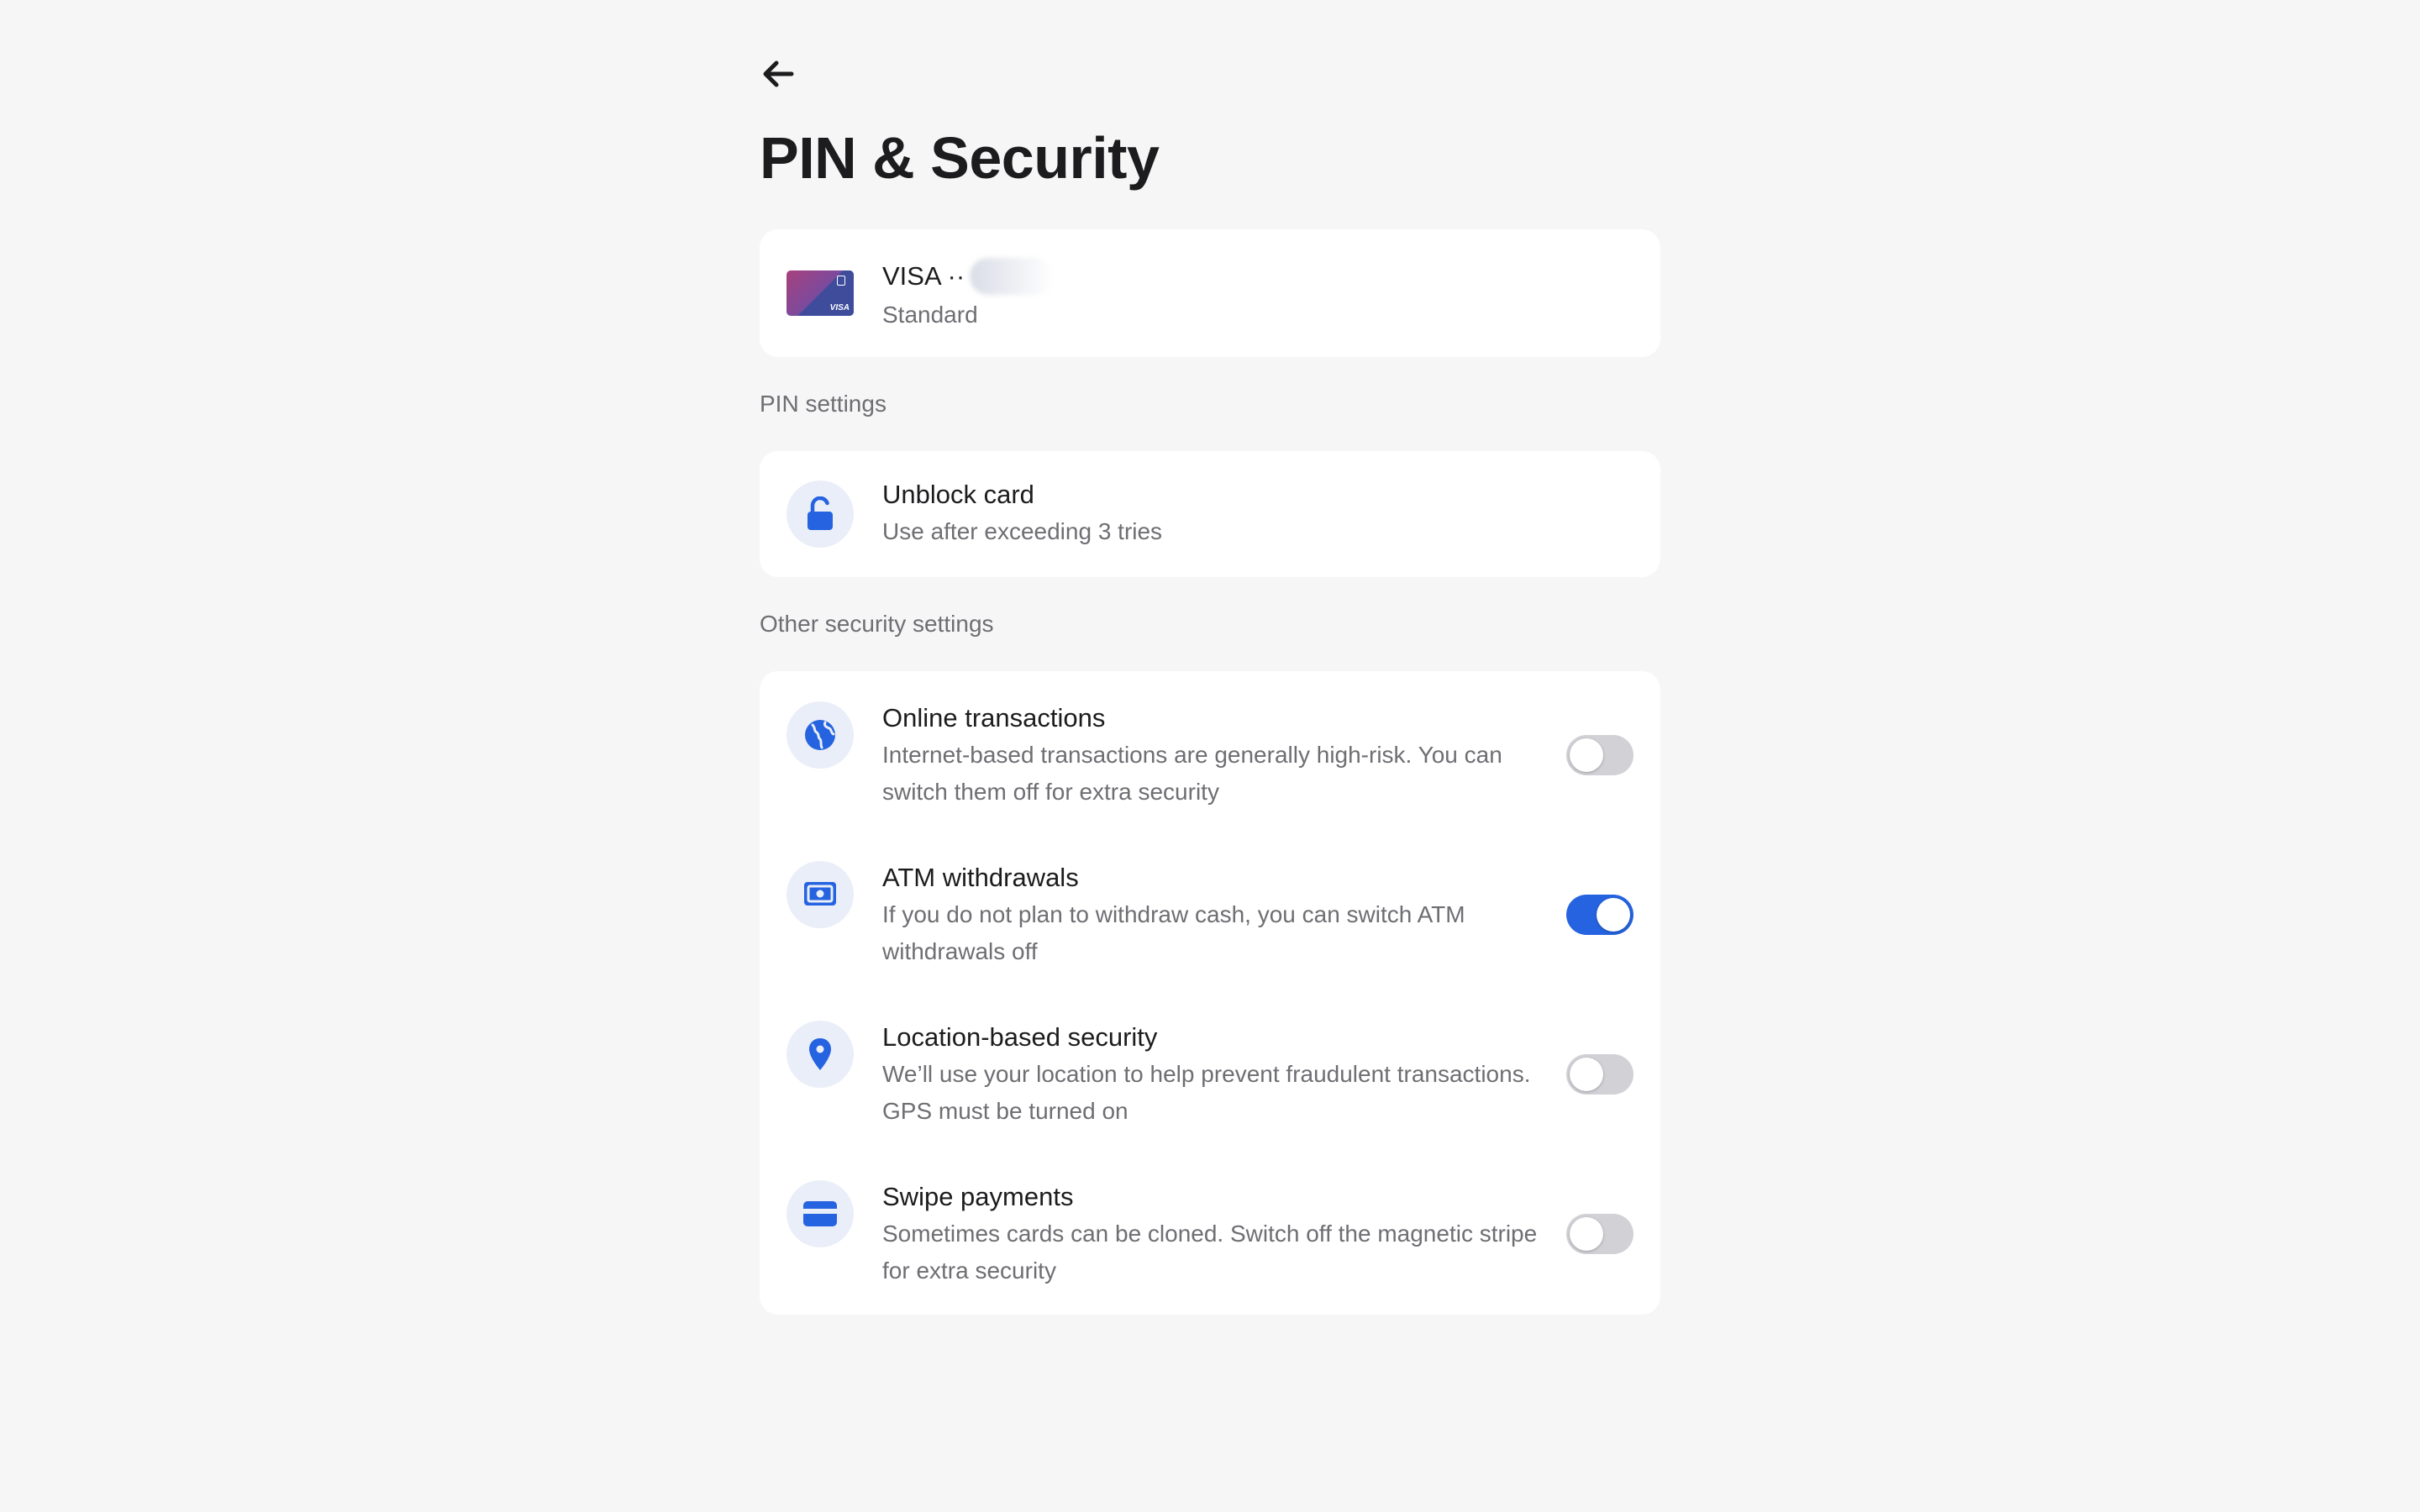 This screenshot has width=2420, height=1512. Describe the element at coordinates (820, 1054) in the screenshot. I see `location-pin-icon` at that location.